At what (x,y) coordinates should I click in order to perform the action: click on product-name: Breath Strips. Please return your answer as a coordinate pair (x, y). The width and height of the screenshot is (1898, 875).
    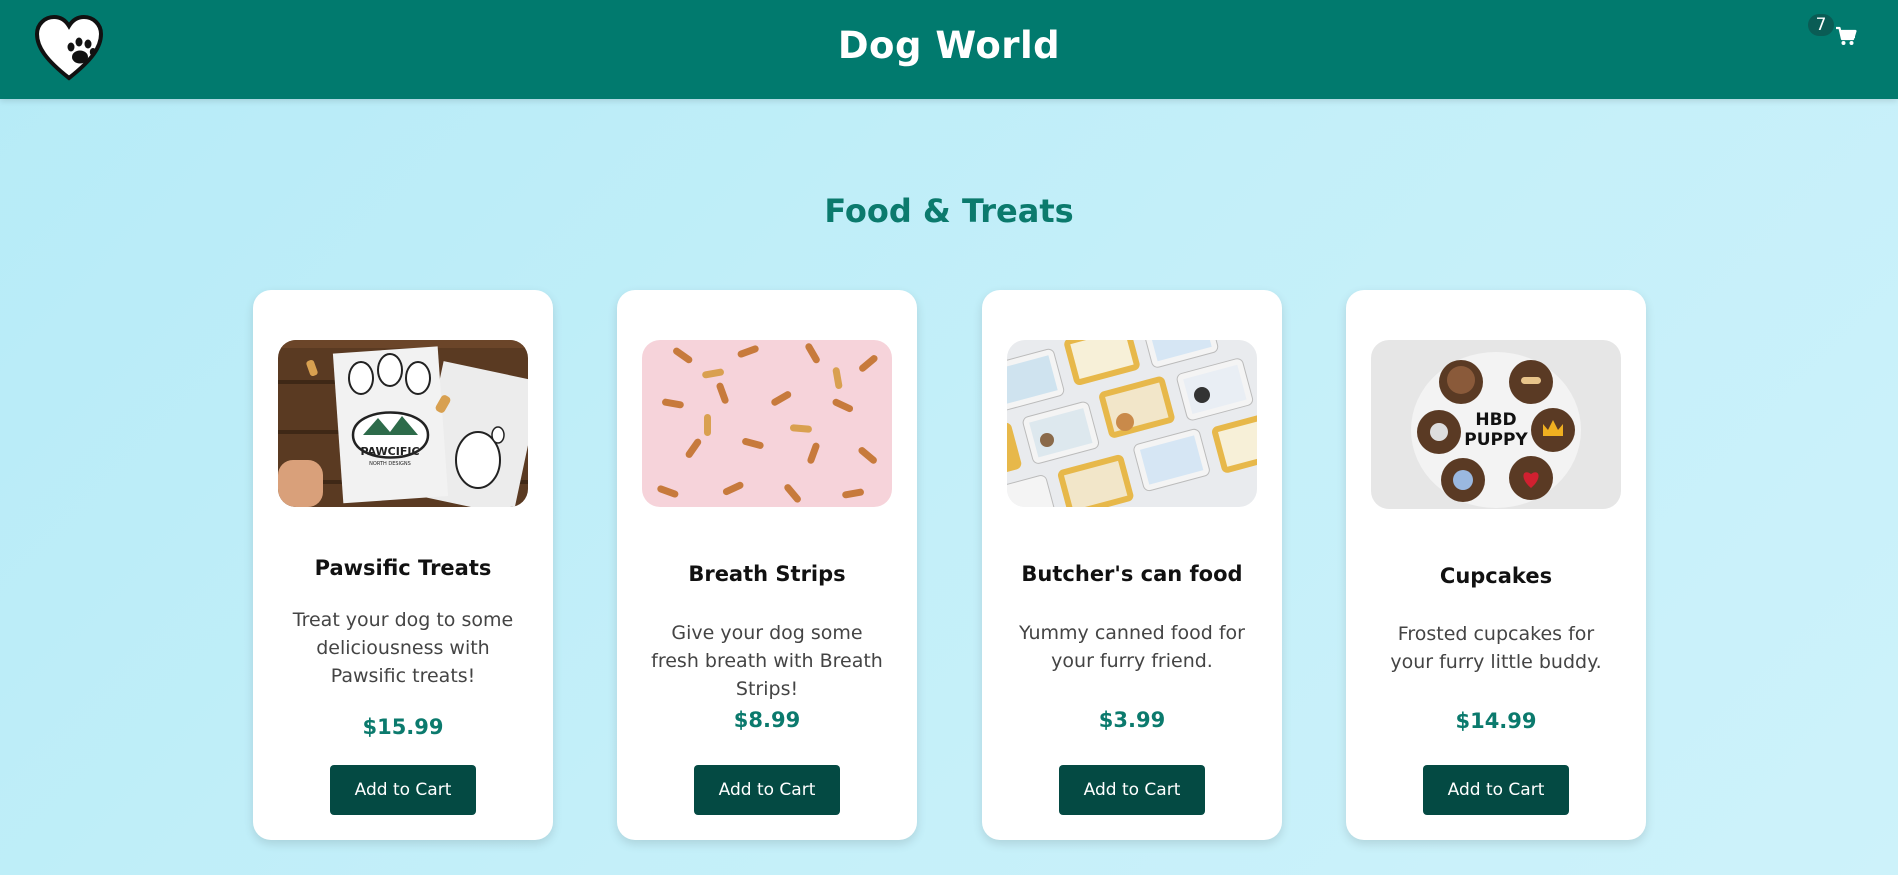
    Looking at the image, I should click on (767, 574).